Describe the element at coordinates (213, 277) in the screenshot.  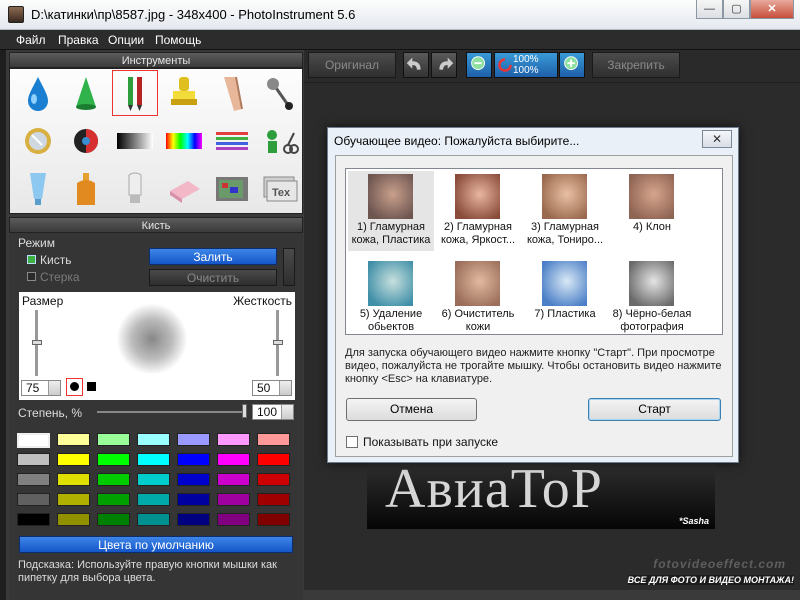
I see `clear-button: Очистить` at that location.